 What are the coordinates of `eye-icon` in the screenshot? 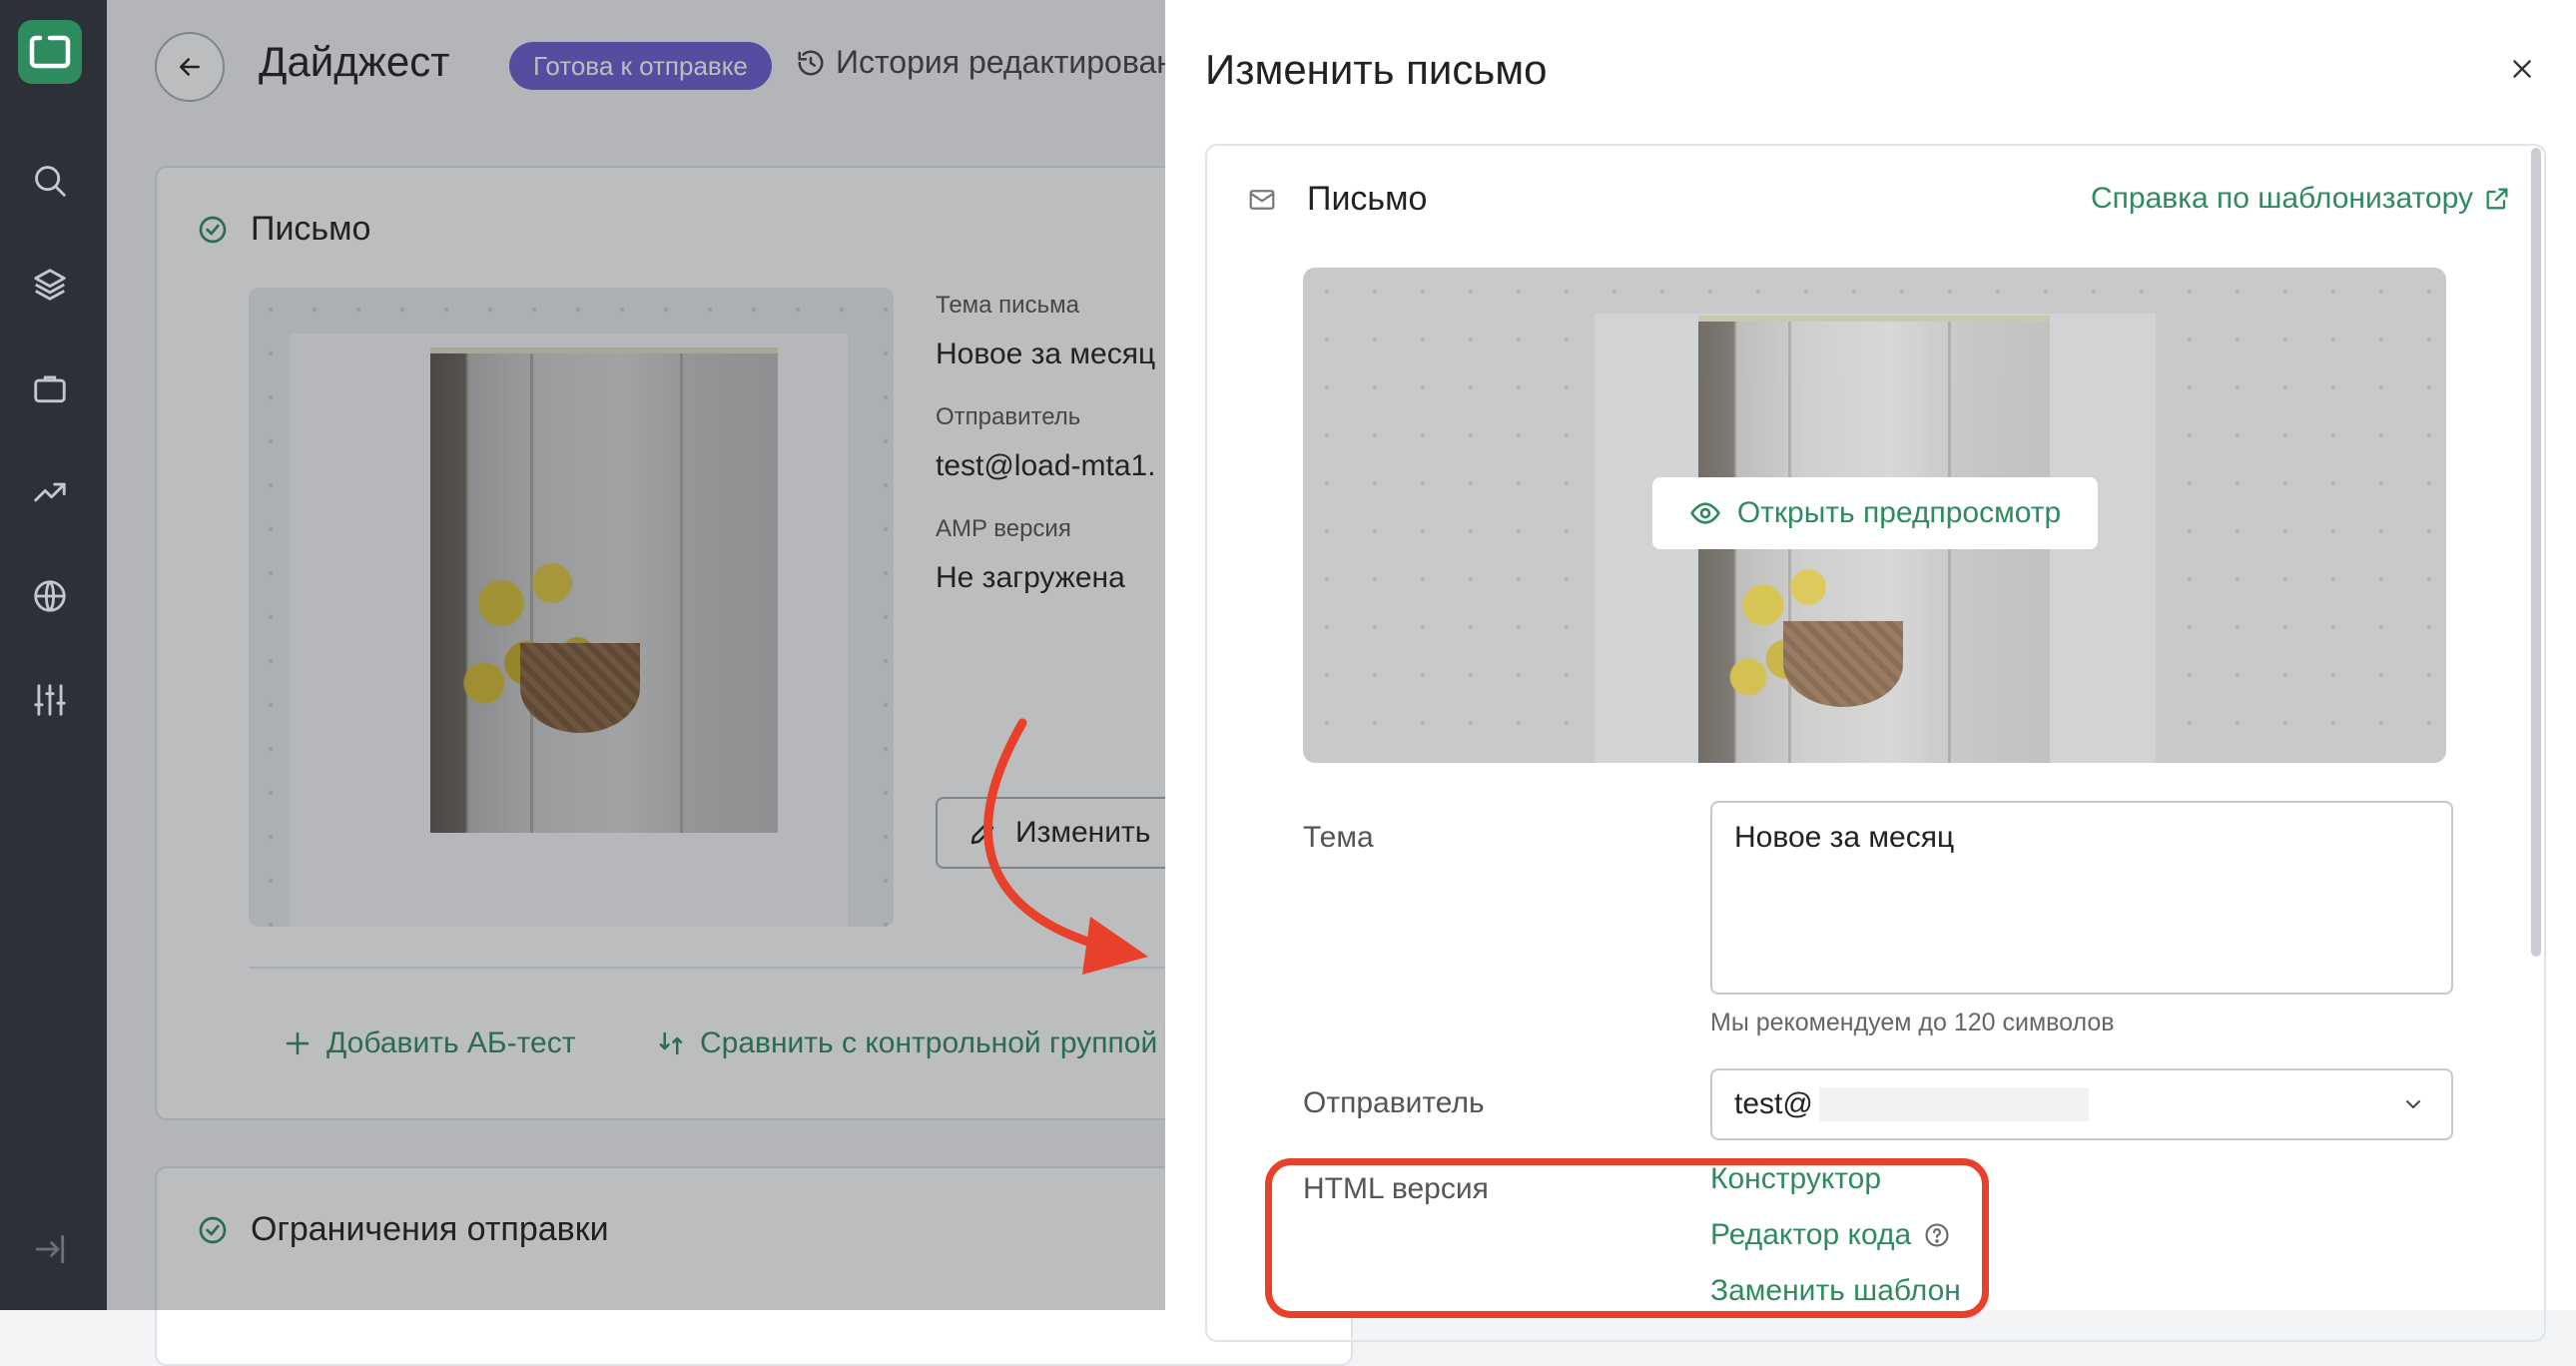 It's located at (1704, 513).